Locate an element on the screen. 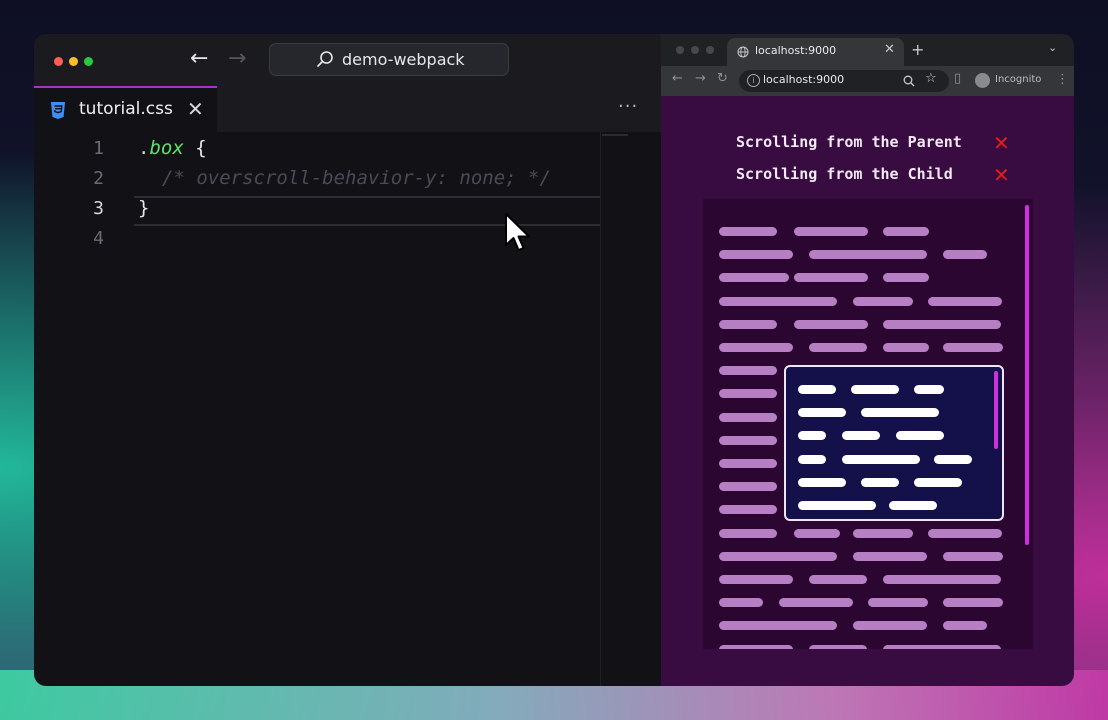  maximize-window-button is located at coordinates (88, 61).